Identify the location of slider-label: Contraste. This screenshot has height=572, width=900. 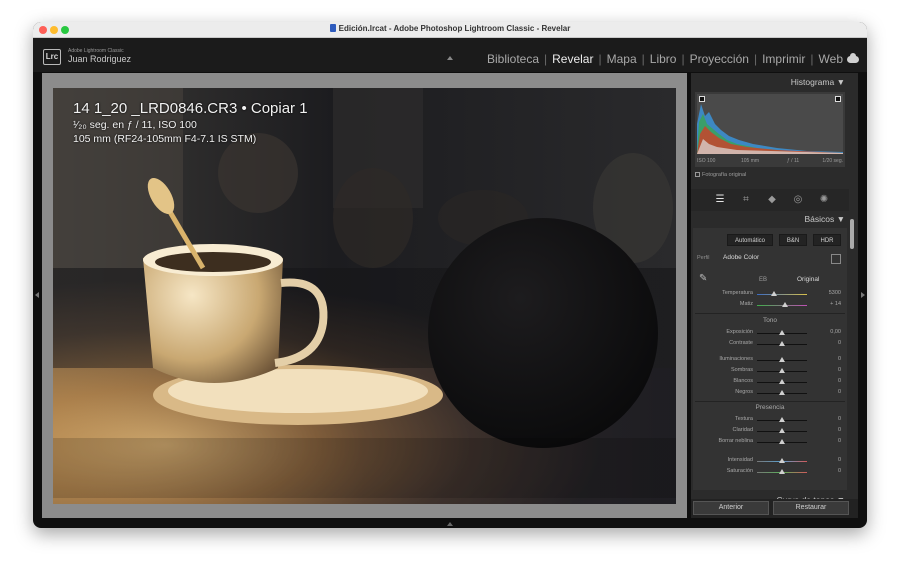
(741, 343).